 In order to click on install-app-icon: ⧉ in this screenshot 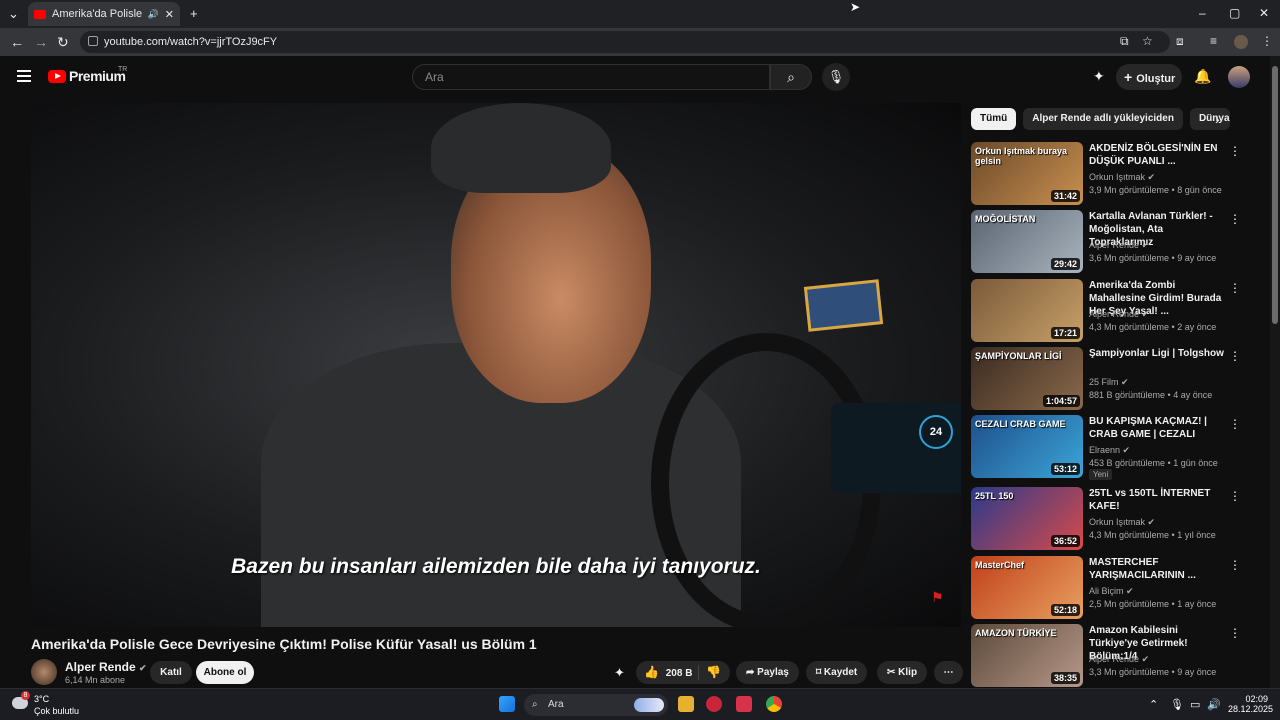, I will do `click(1124, 41)`.